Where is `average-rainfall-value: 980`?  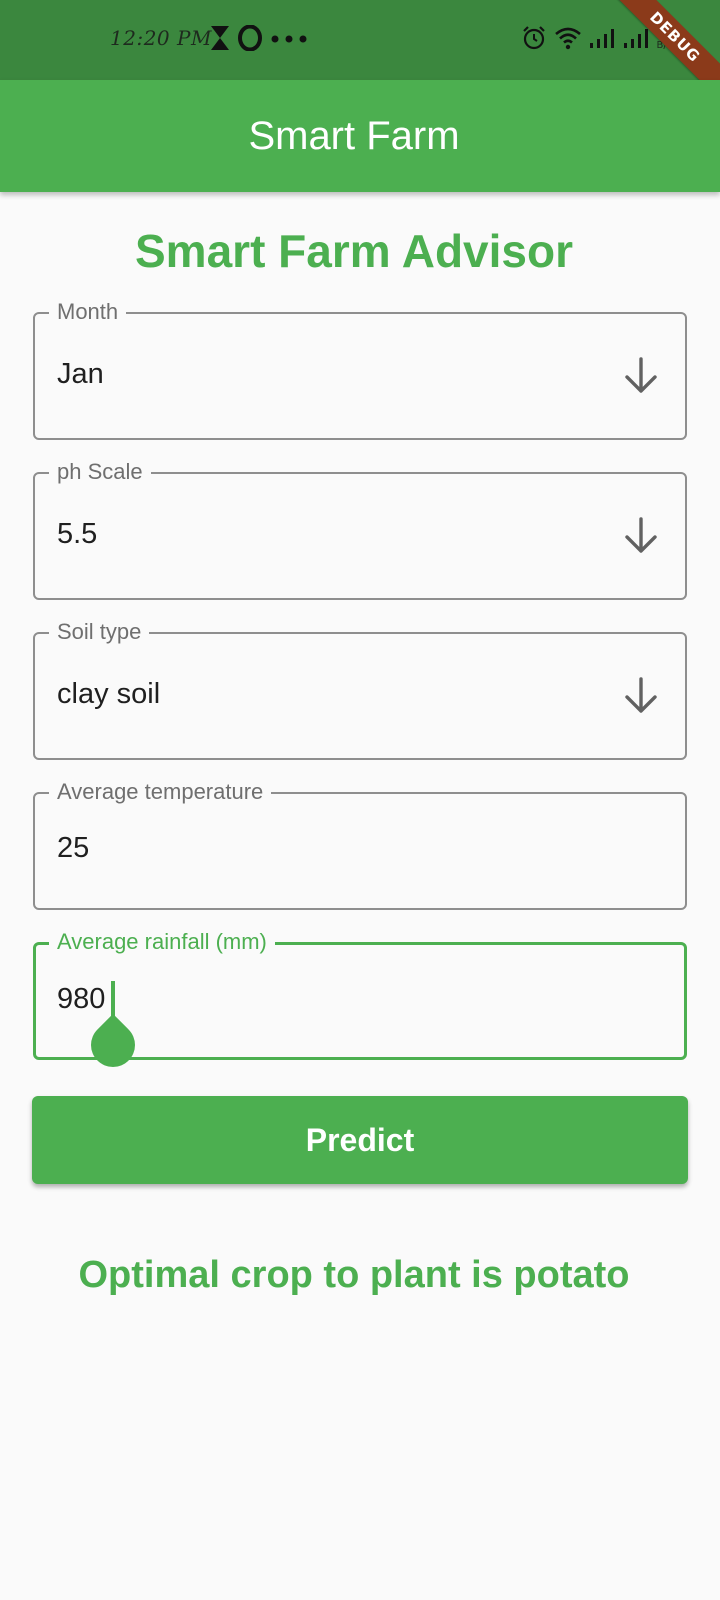 average-rainfall-value: 980 is located at coordinates (81, 999).